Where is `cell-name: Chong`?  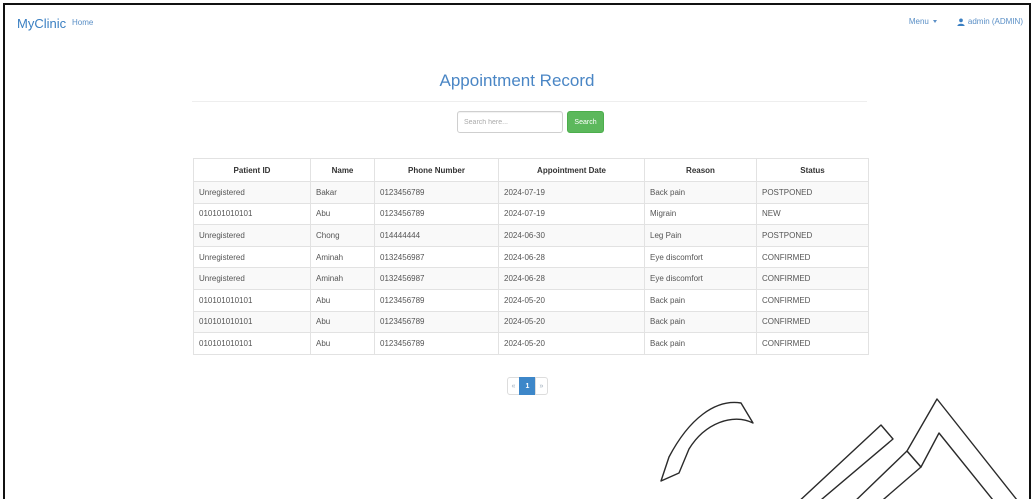
cell-name: Chong is located at coordinates (342, 235).